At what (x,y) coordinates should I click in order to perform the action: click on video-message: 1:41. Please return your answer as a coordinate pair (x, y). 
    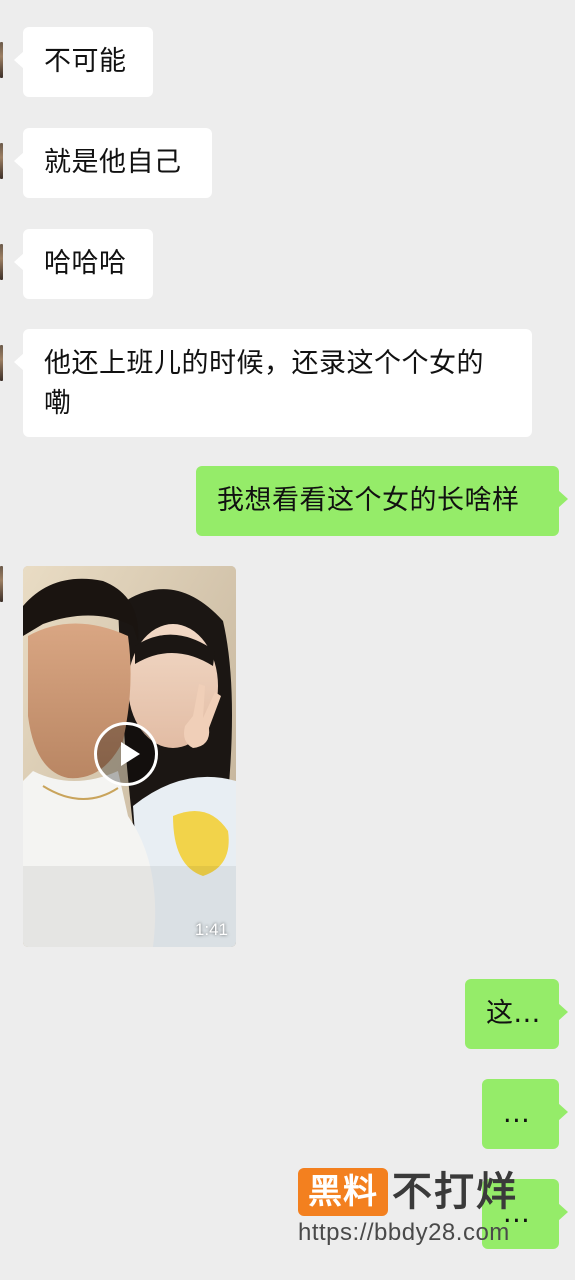
    Looking at the image, I should click on (129, 756).